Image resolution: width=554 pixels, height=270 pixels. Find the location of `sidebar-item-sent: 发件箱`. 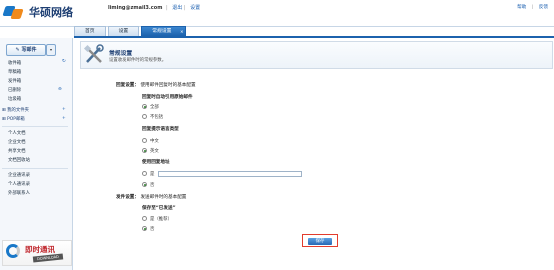

sidebar-item-sent: 发件箱 is located at coordinates (14, 81).